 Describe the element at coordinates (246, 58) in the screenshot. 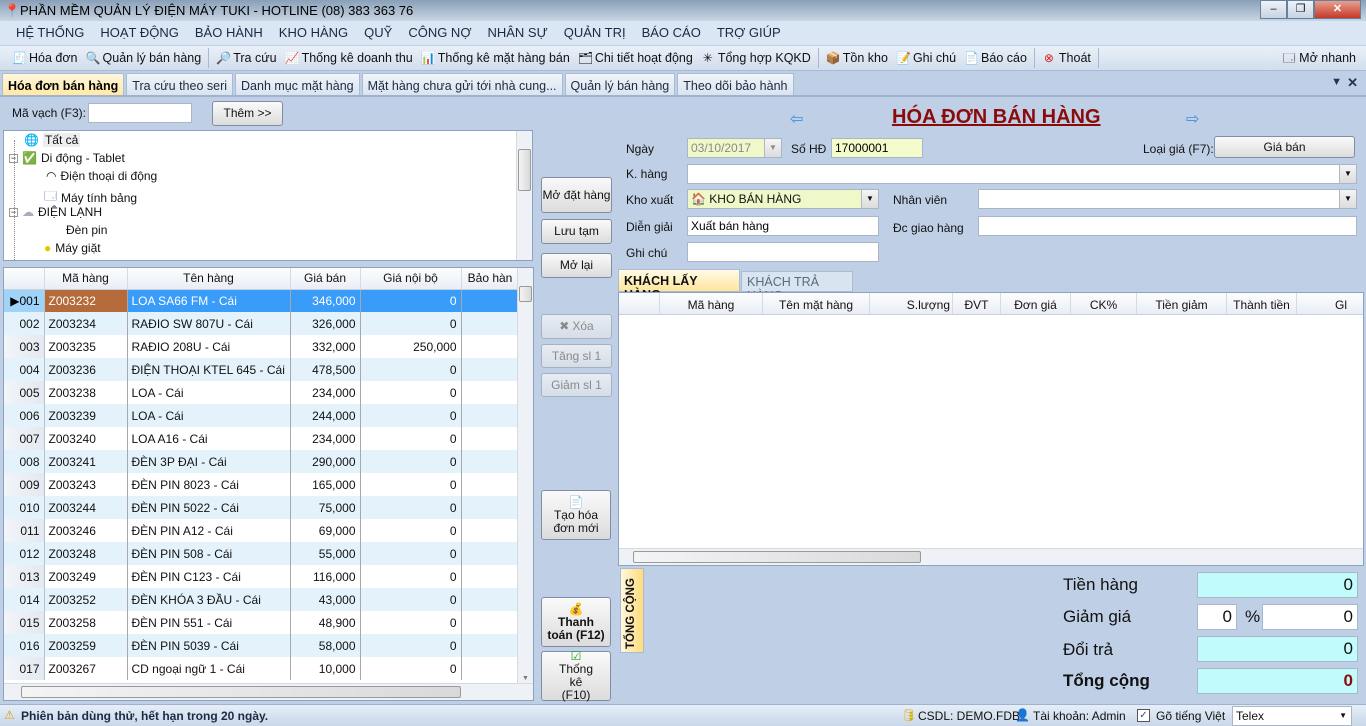

I see `toolbar-search-button: 🔎 Tra cứu` at that location.